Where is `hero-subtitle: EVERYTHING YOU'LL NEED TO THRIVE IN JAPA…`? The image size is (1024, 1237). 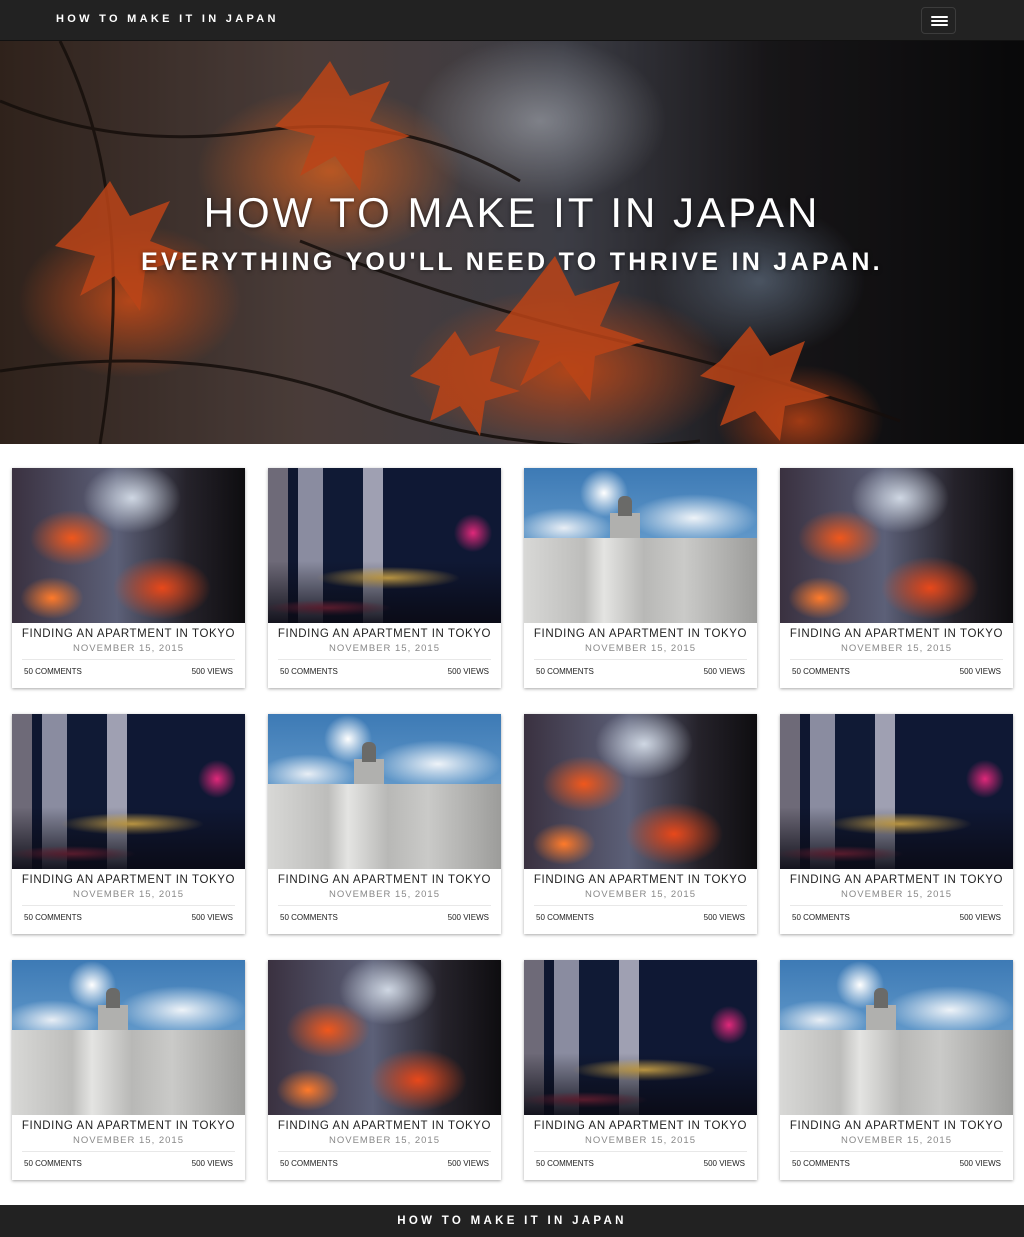
hero-subtitle: EVERYTHING YOU'LL NEED TO THRIVE IN JAPA… is located at coordinates (512, 262).